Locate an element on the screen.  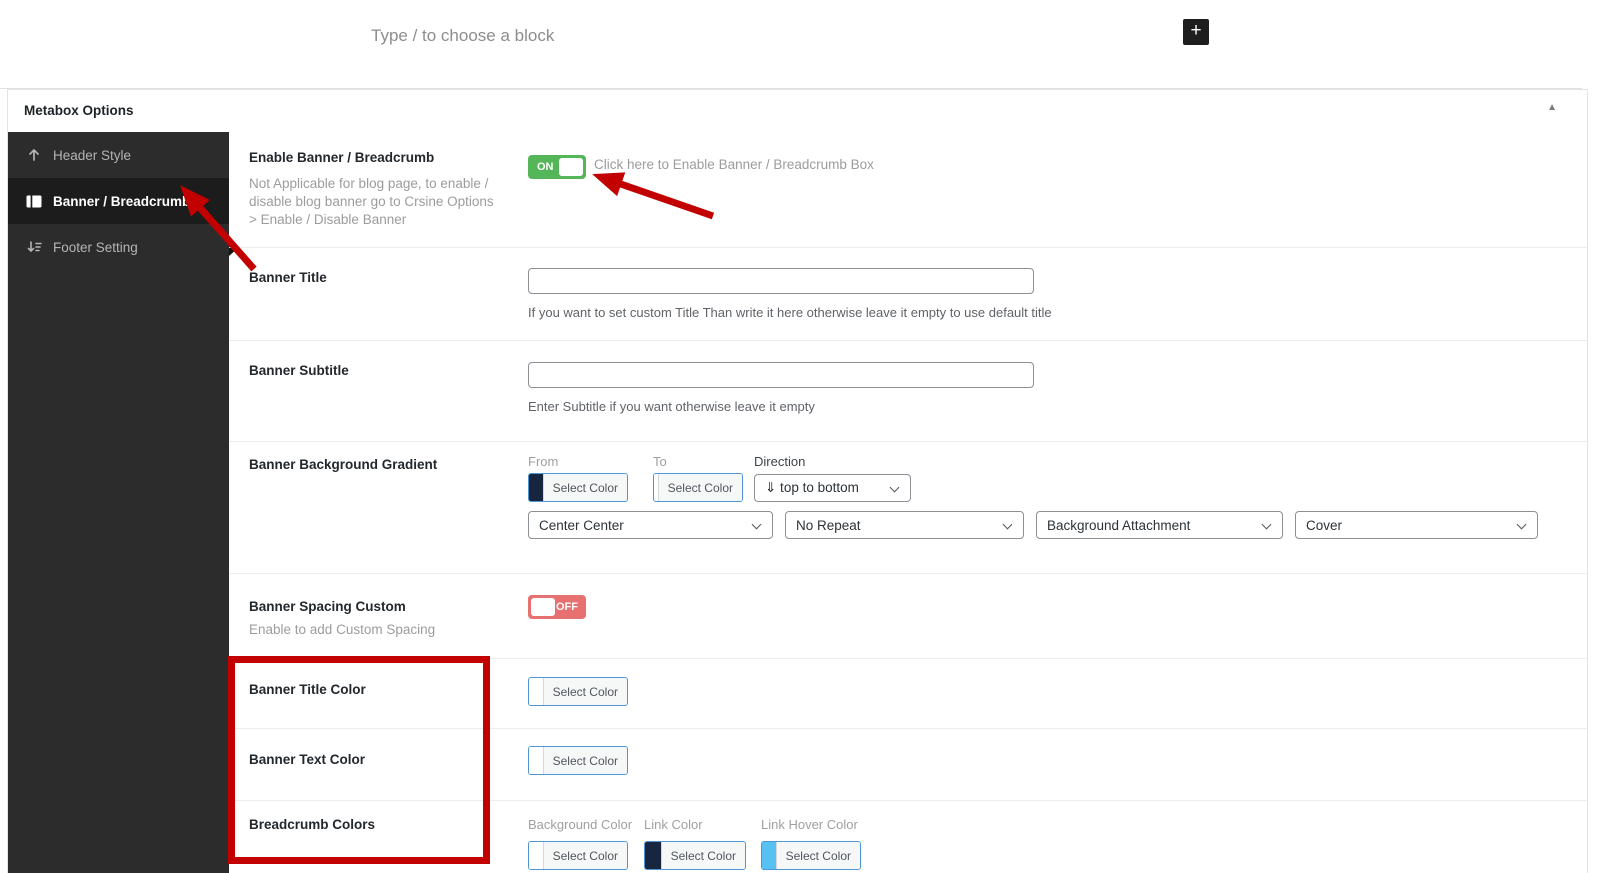
spacing-custom-toggle: OFF is located at coordinates (557, 607).